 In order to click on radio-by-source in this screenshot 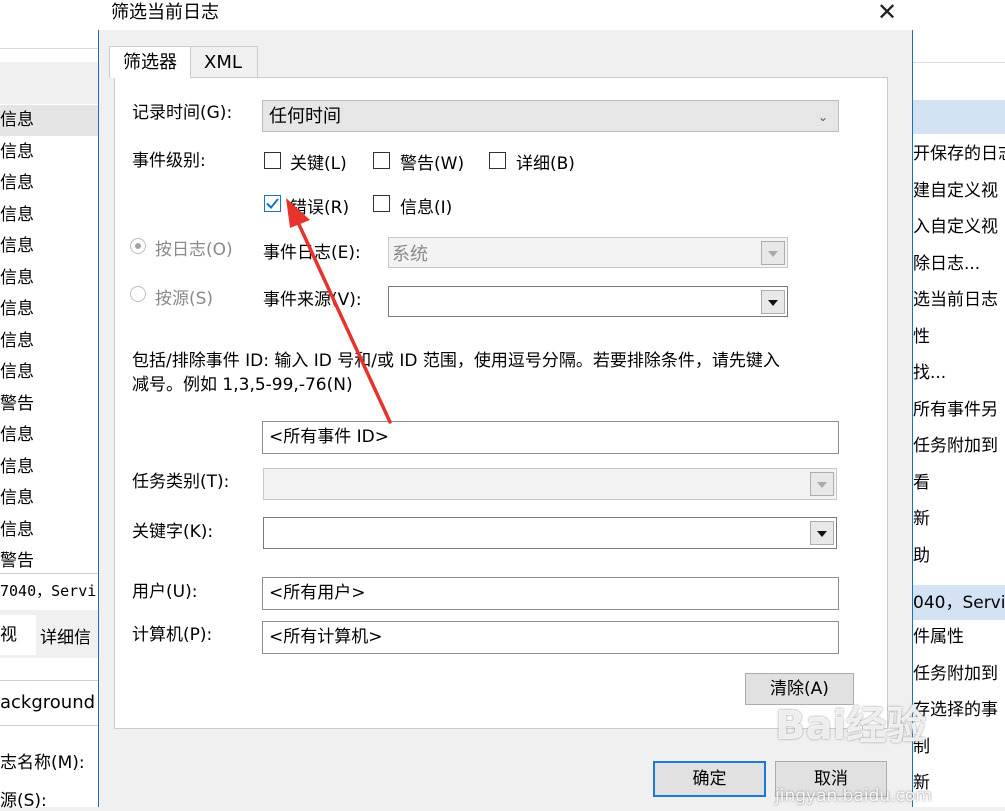, I will do `click(138, 294)`.